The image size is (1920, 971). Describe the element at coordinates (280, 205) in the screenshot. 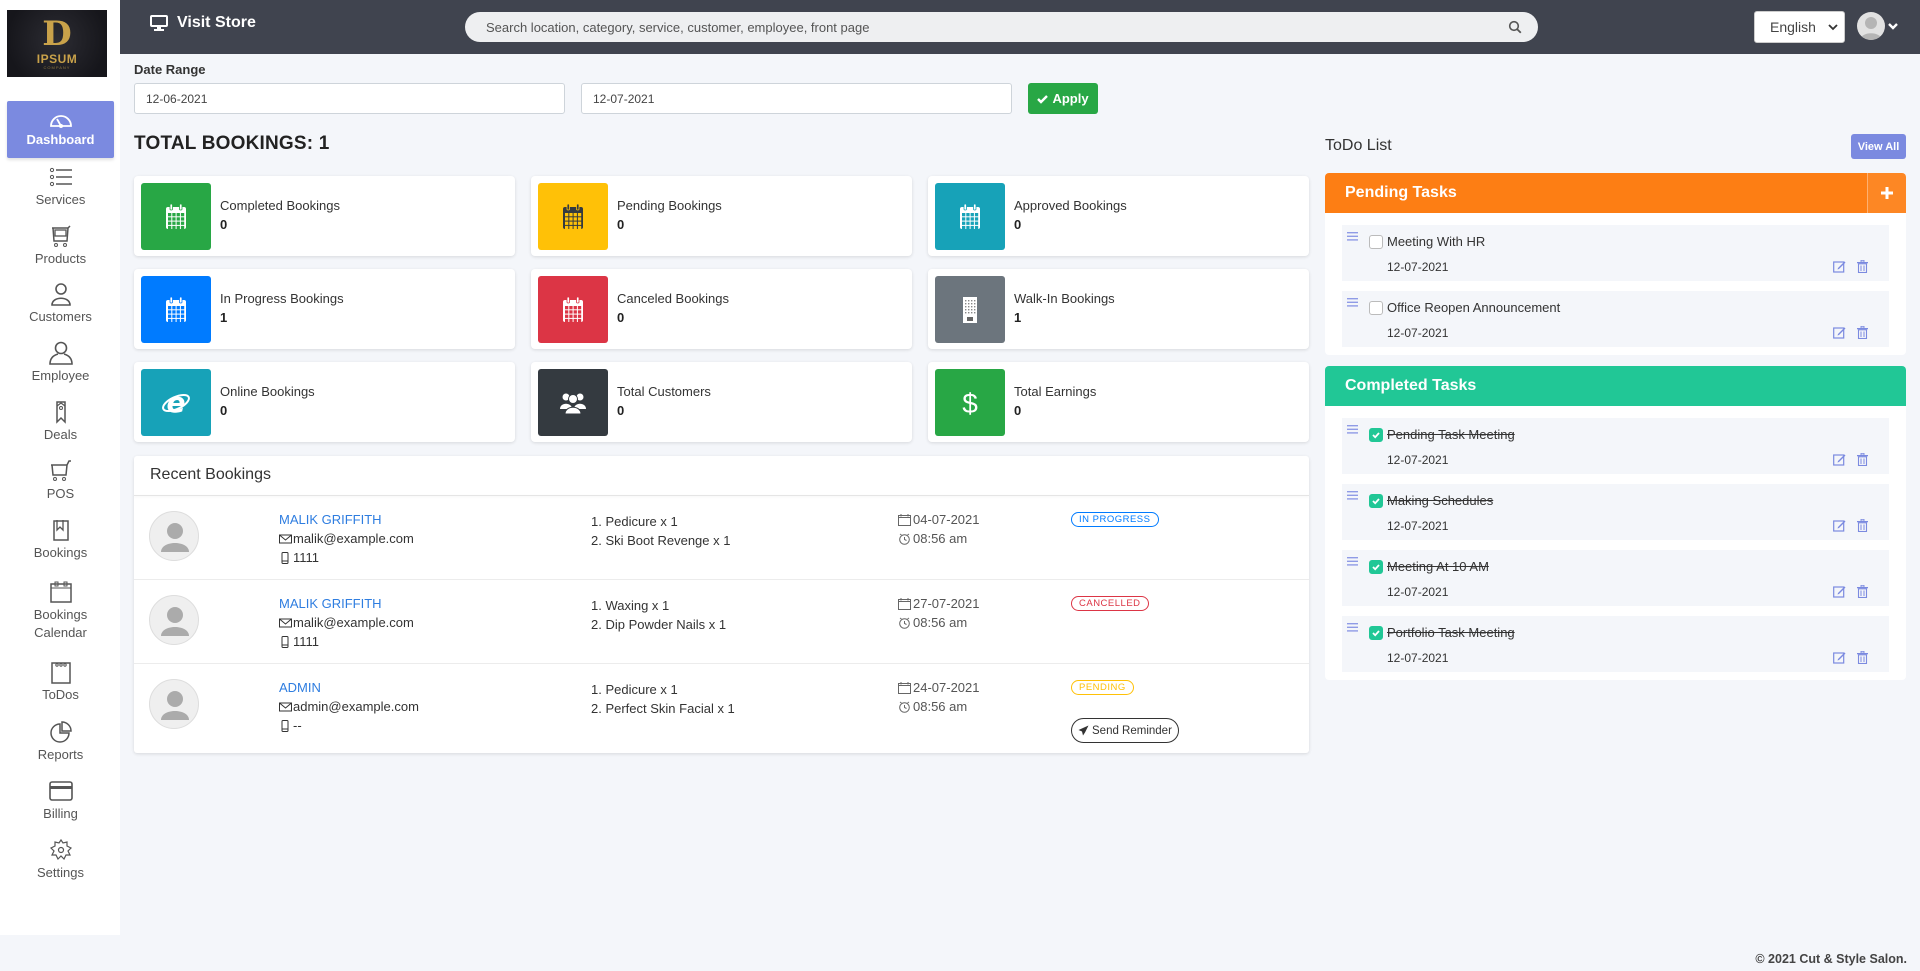

I see `stat-card-label: Completed Bookings` at that location.